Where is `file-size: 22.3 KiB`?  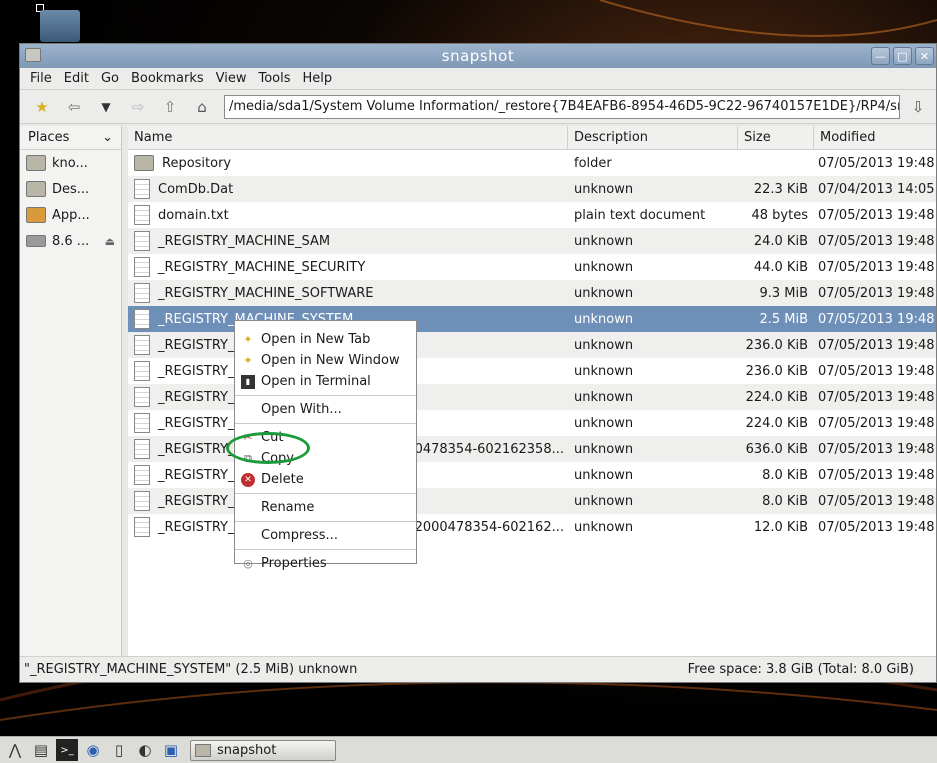
file-size: 22.3 KiB is located at coordinates (780, 189).